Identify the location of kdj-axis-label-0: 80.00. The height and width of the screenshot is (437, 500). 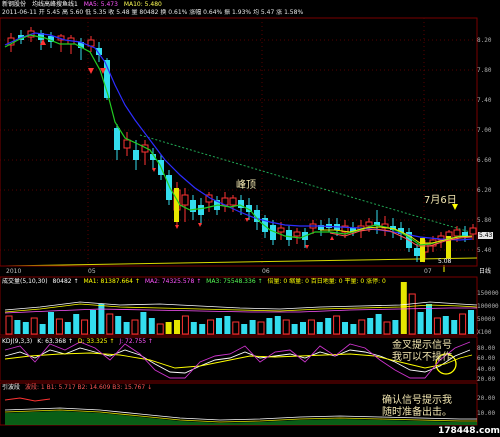
(486, 348).